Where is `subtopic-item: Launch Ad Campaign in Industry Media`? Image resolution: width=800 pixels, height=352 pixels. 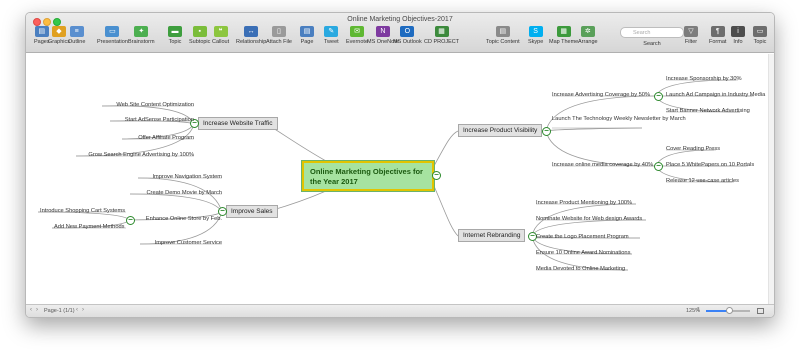
subtopic-item: Launch Ad Campaign in Industry Media is located at coordinates (715, 95).